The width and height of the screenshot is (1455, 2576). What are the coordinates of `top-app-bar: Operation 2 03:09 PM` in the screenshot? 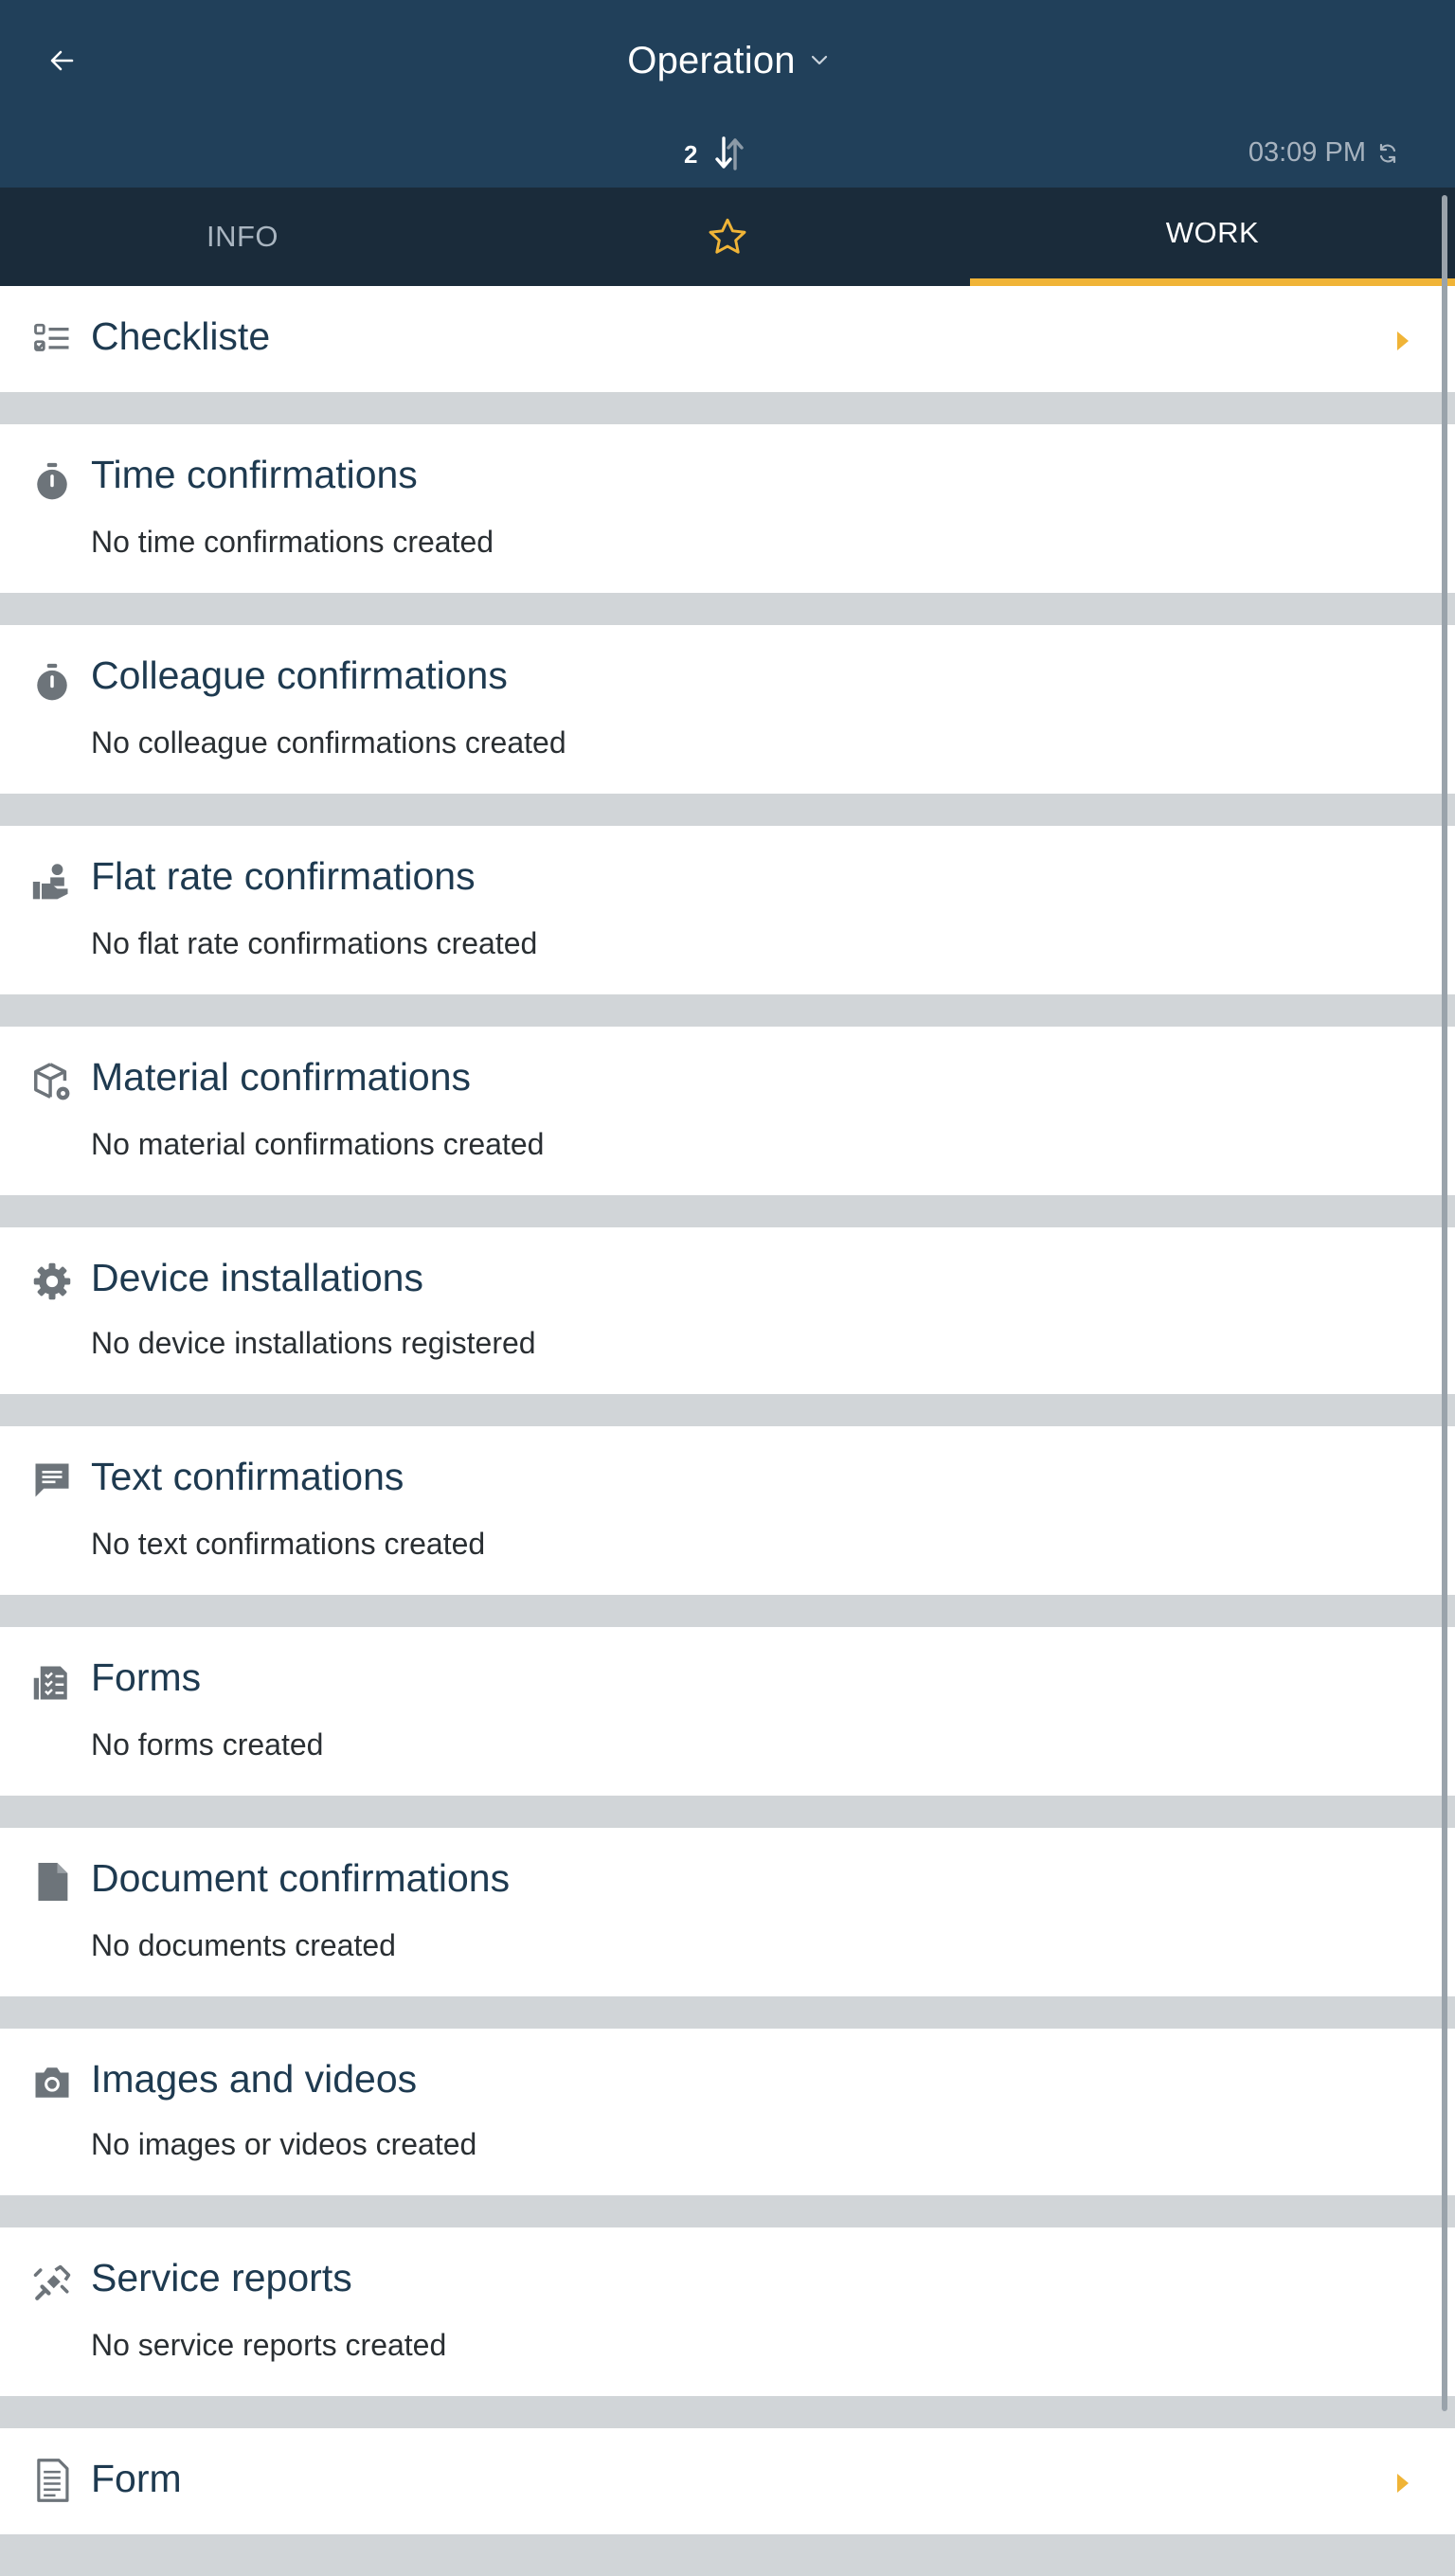 It's located at (727, 94).